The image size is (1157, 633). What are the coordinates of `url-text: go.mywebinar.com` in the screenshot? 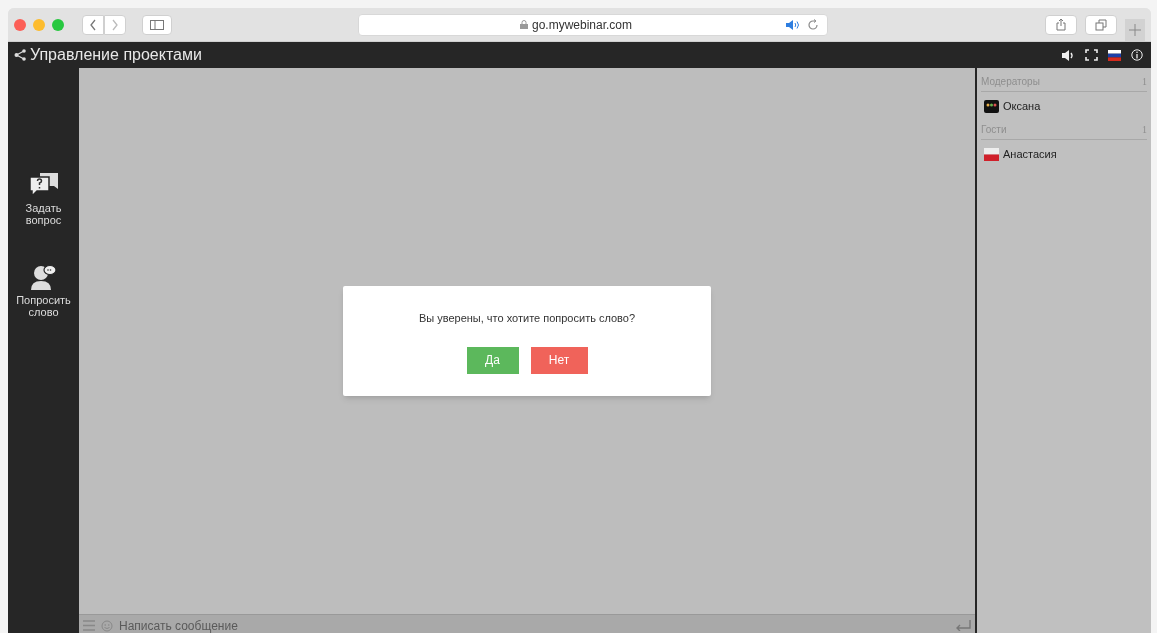 It's located at (581, 25).